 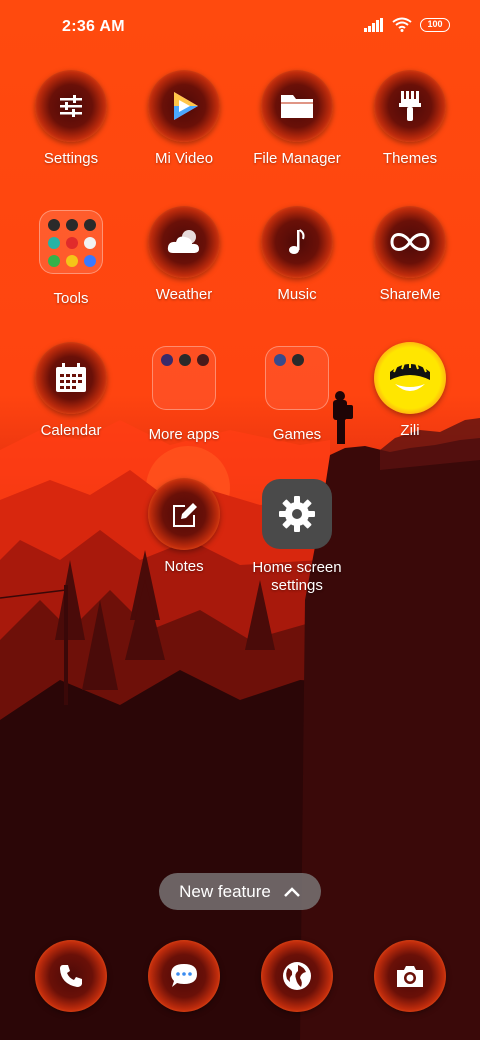 I want to click on app-label: Home screen settings, so click(x=297, y=576).